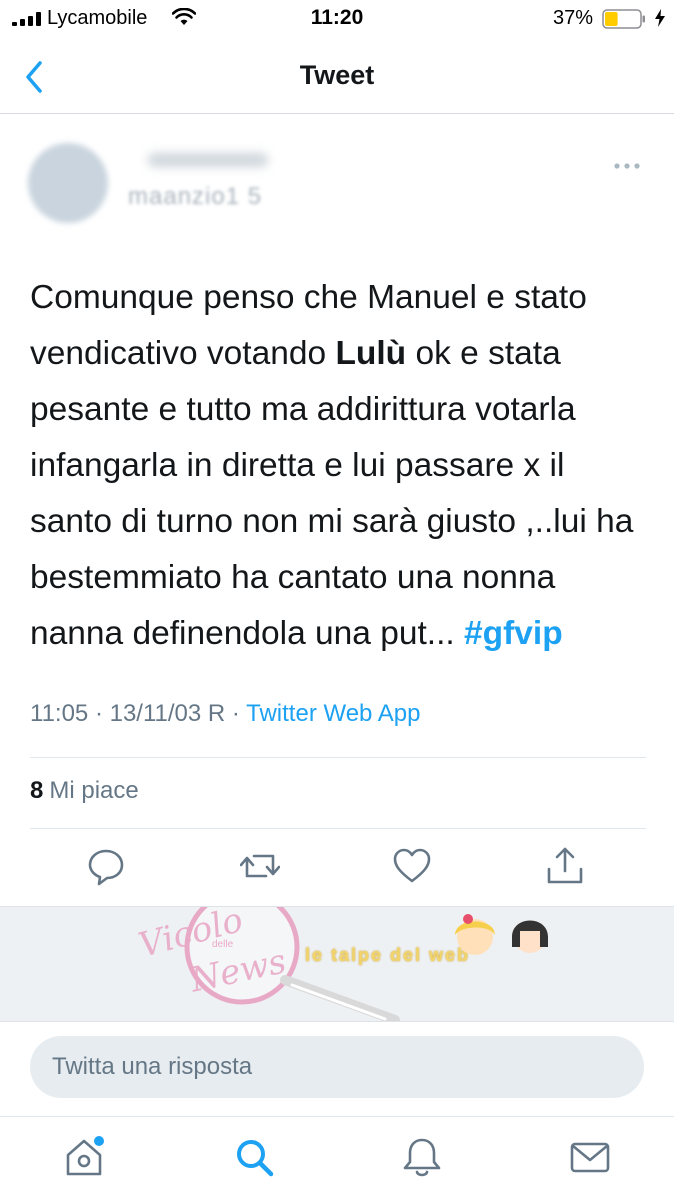 The width and height of the screenshot is (674, 1200). I want to click on battery-icon, so click(623, 19).